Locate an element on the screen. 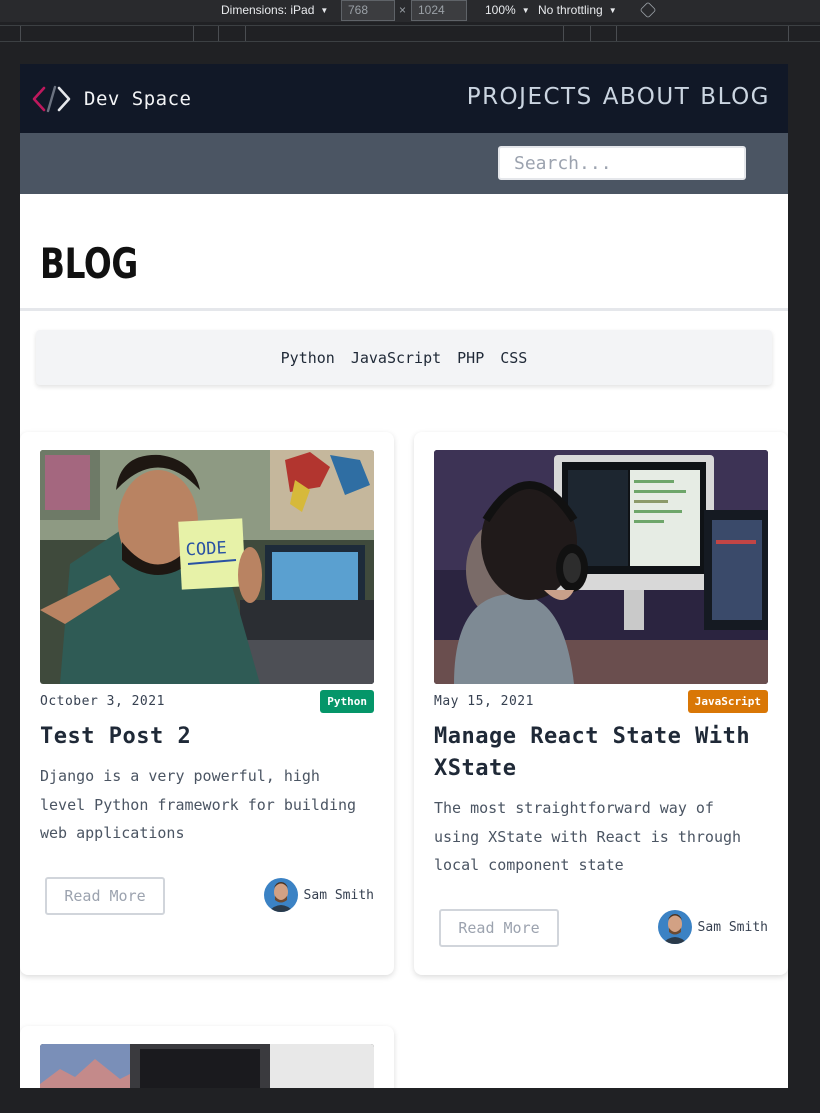 The height and width of the screenshot is (1113, 820). zoom-dropdown: 100% ▼ is located at coordinates (507, 10).